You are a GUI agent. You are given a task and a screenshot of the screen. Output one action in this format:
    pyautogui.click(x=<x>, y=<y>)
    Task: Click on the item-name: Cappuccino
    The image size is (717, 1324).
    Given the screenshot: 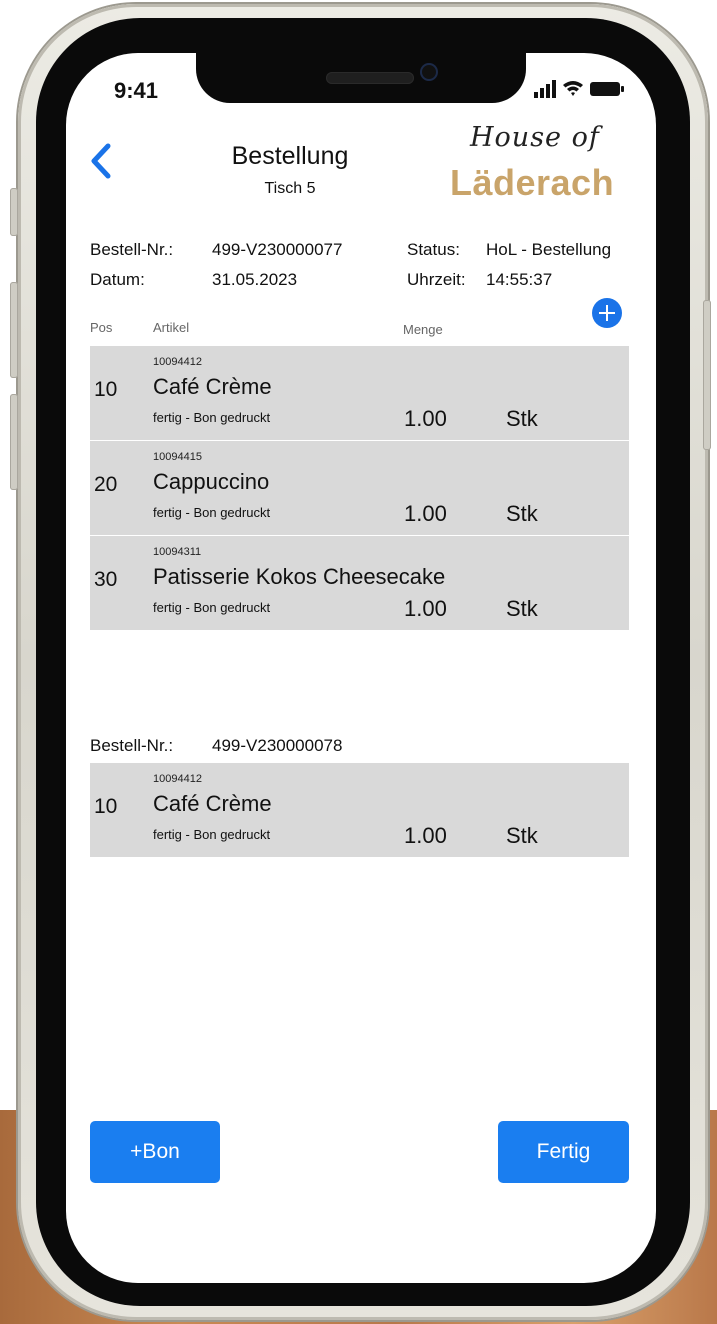 What is the action you would take?
    pyautogui.click(x=211, y=481)
    